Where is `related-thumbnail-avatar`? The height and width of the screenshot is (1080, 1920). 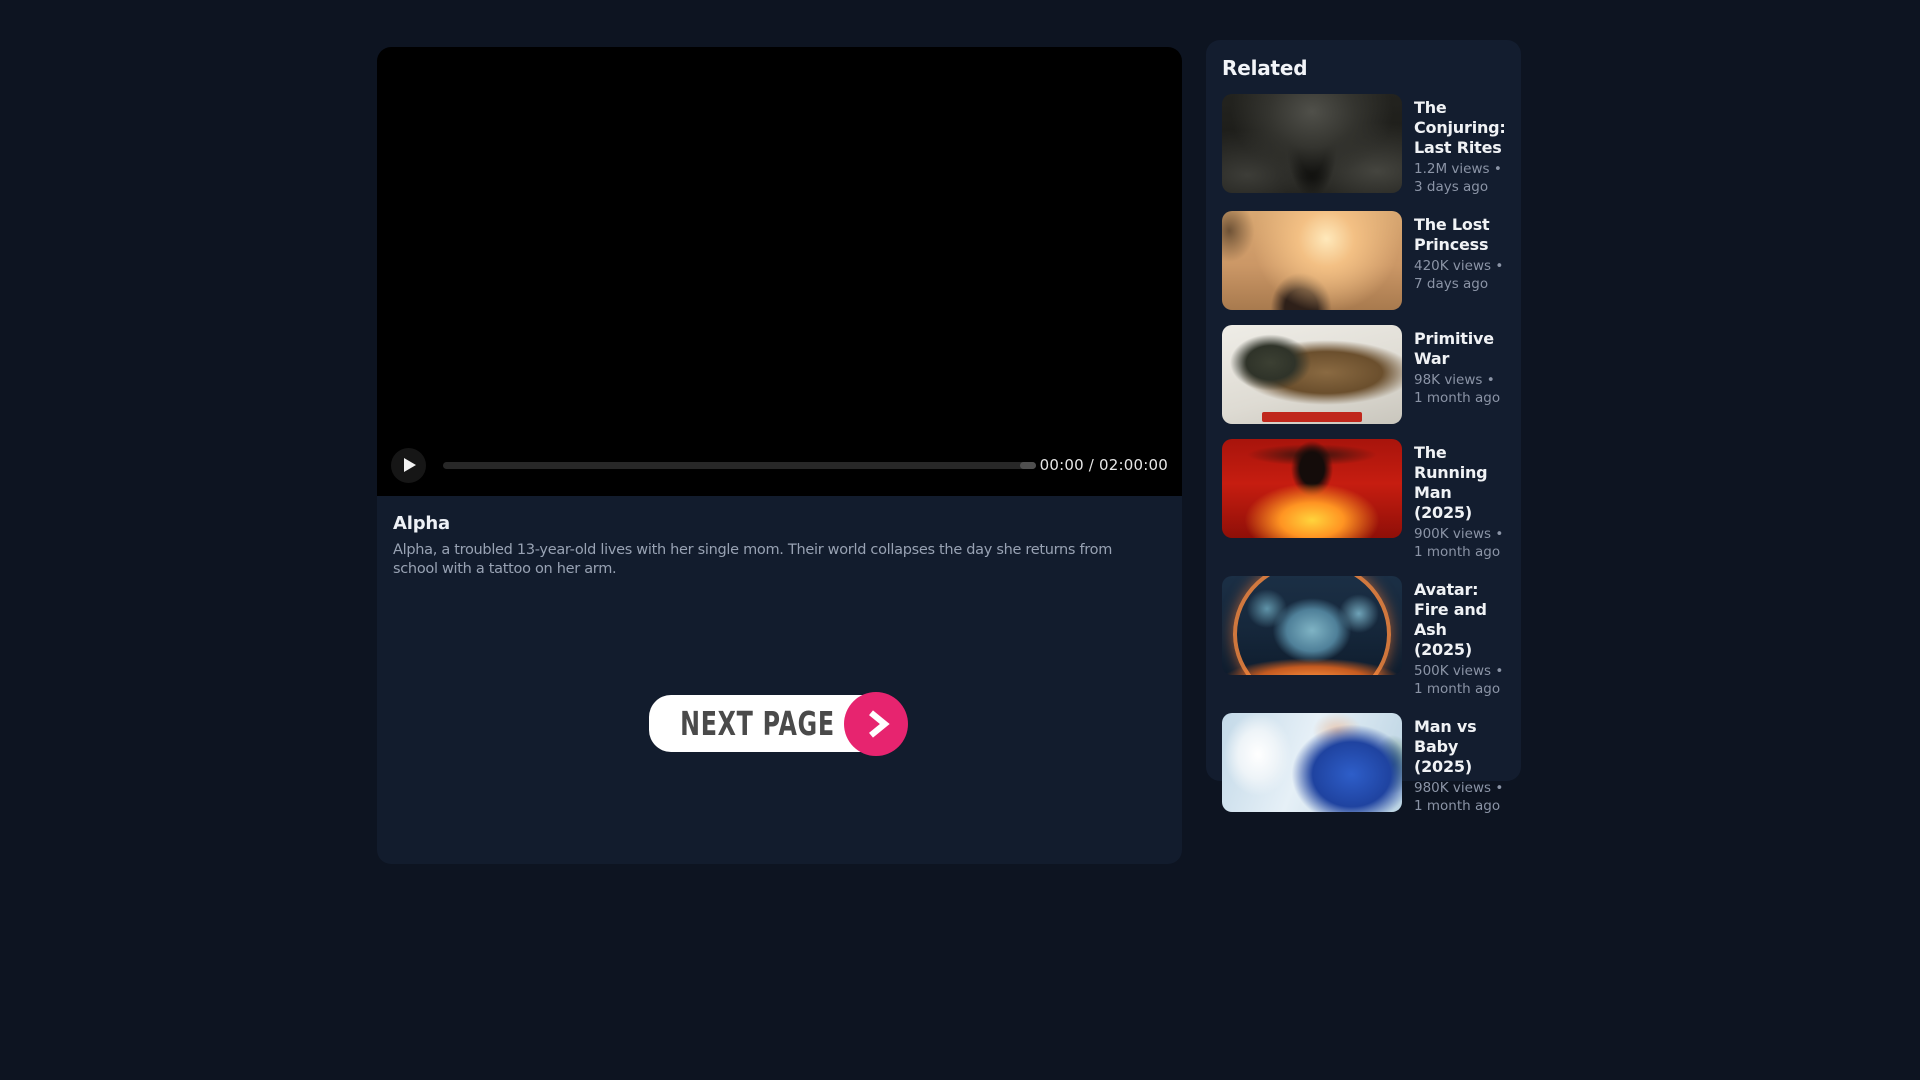
related-thumbnail-avatar is located at coordinates (1312, 626).